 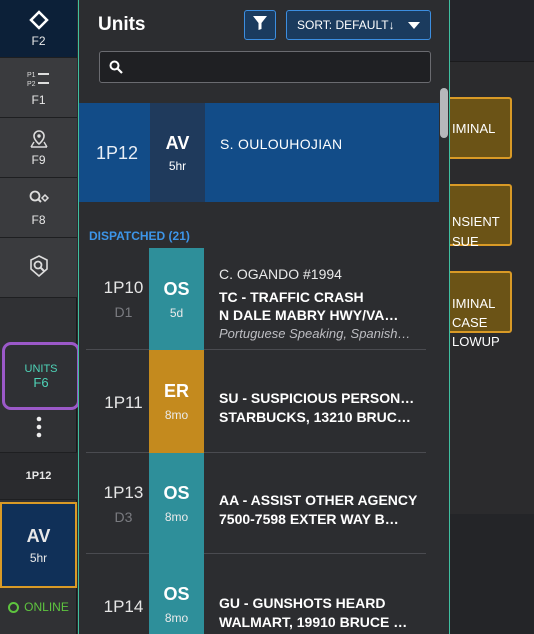 What do you see at coordinates (476, 231) in the screenshot?
I see `background-card-label: NSIENT SUE` at bounding box center [476, 231].